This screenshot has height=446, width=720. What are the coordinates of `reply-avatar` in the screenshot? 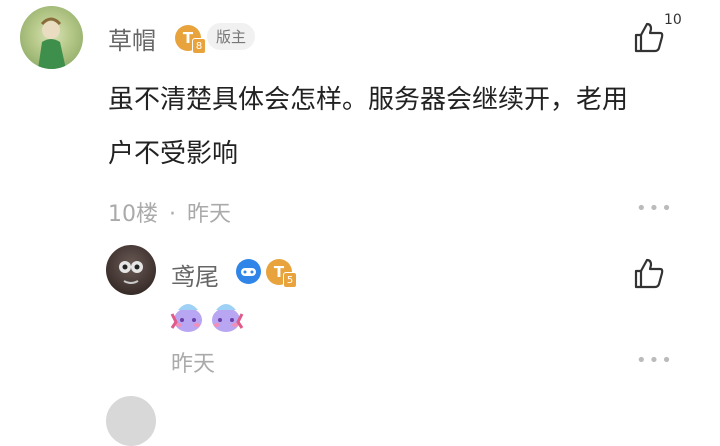 It's located at (131, 270).